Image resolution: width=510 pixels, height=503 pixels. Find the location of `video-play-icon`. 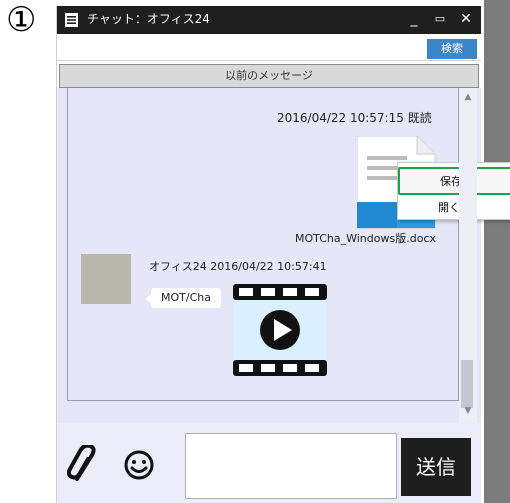

video-play-icon is located at coordinates (280, 330).